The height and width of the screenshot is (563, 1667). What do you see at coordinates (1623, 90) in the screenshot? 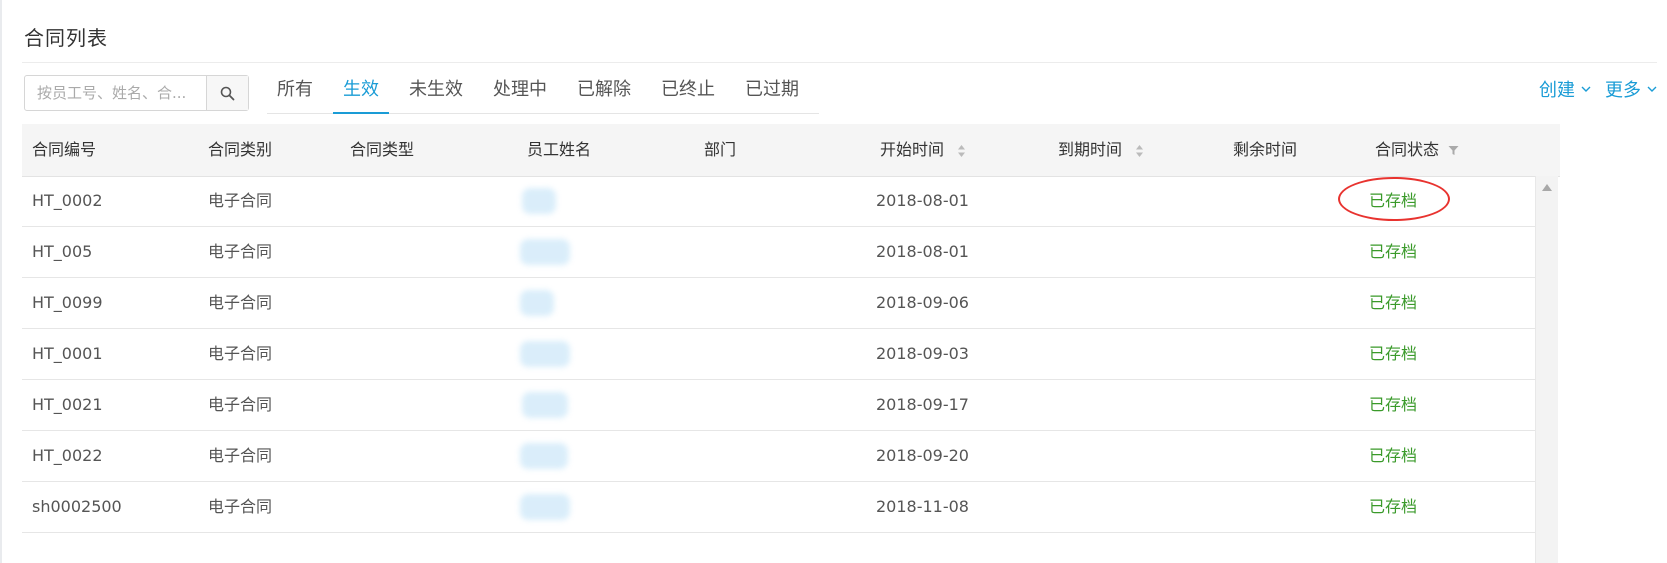
I see `more-label: 更多` at bounding box center [1623, 90].